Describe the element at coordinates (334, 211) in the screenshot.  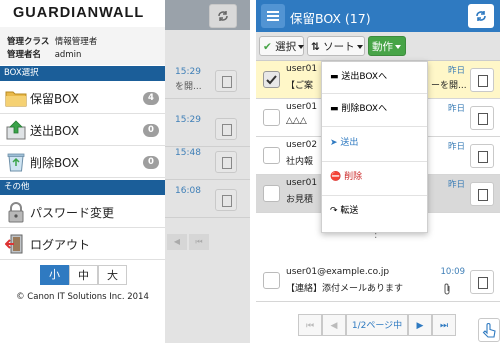
I see `forward-icon: ↷` at that location.